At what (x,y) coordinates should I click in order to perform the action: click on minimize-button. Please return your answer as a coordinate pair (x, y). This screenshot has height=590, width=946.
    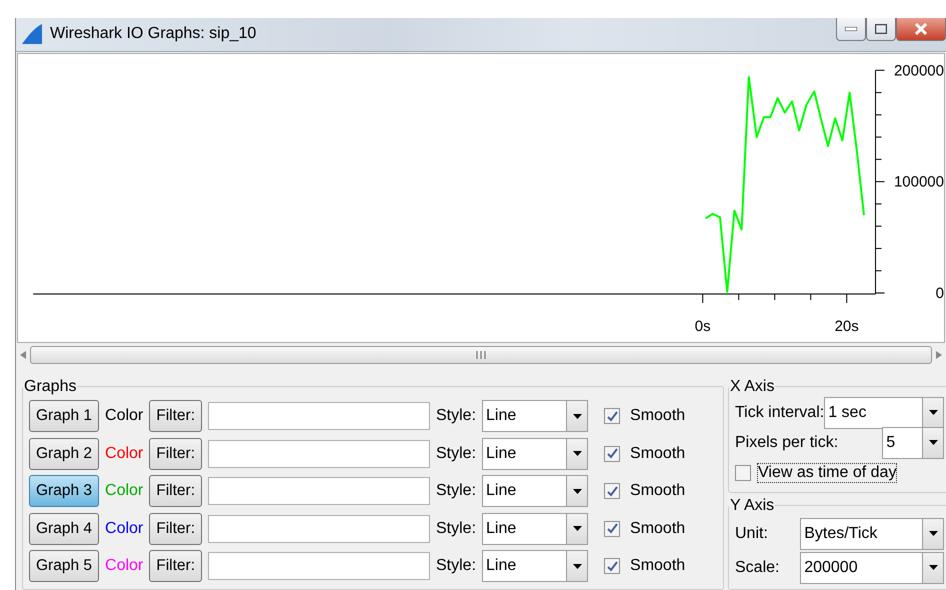
    Looking at the image, I should click on (851, 29).